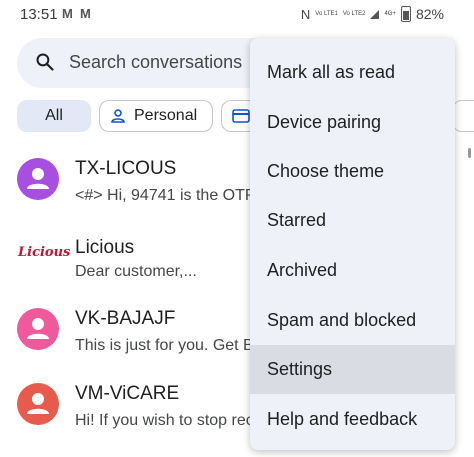  I want to click on battery-percent: 82%, so click(429, 14).